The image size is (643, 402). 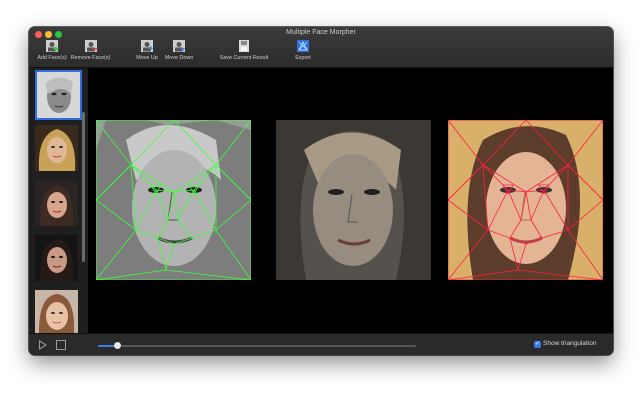 I want to click on export-button: Export, so click(x=303, y=50).